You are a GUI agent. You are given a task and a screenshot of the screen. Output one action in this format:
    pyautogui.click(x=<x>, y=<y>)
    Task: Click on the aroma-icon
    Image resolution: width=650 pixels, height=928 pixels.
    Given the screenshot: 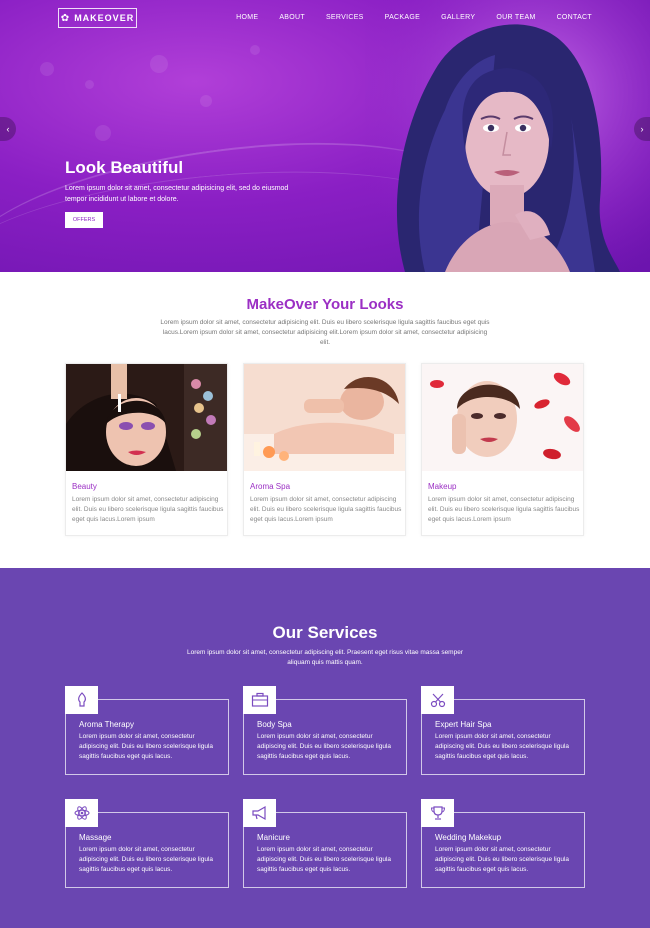 What is the action you would take?
    pyautogui.click(x=81, y=700)
    